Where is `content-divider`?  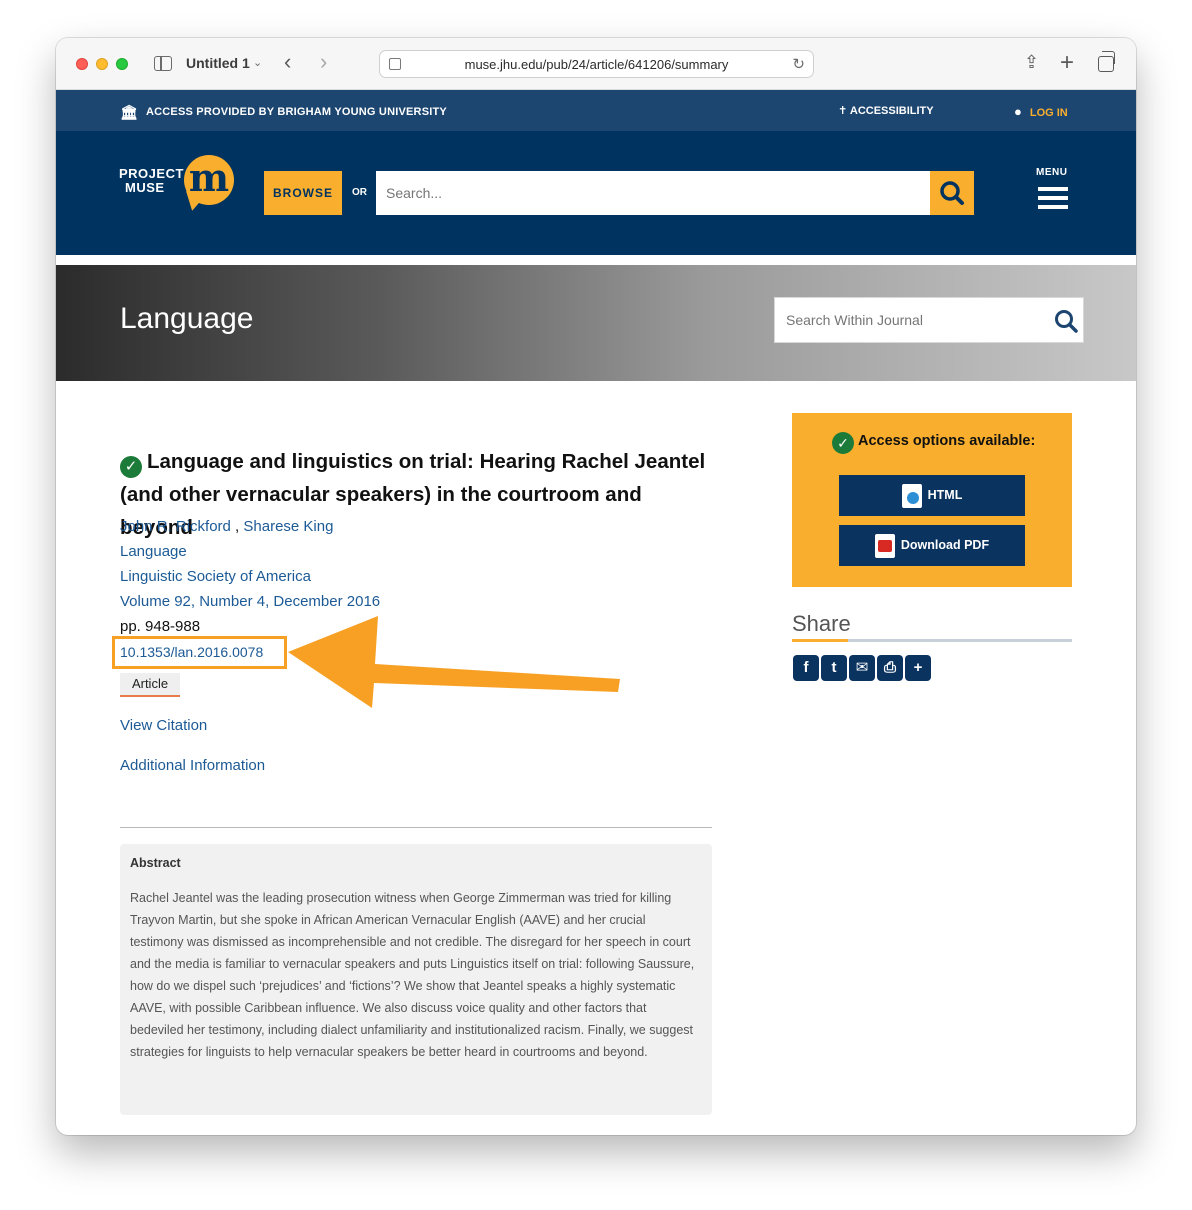
content-divider is located at coordinates (416, 827).